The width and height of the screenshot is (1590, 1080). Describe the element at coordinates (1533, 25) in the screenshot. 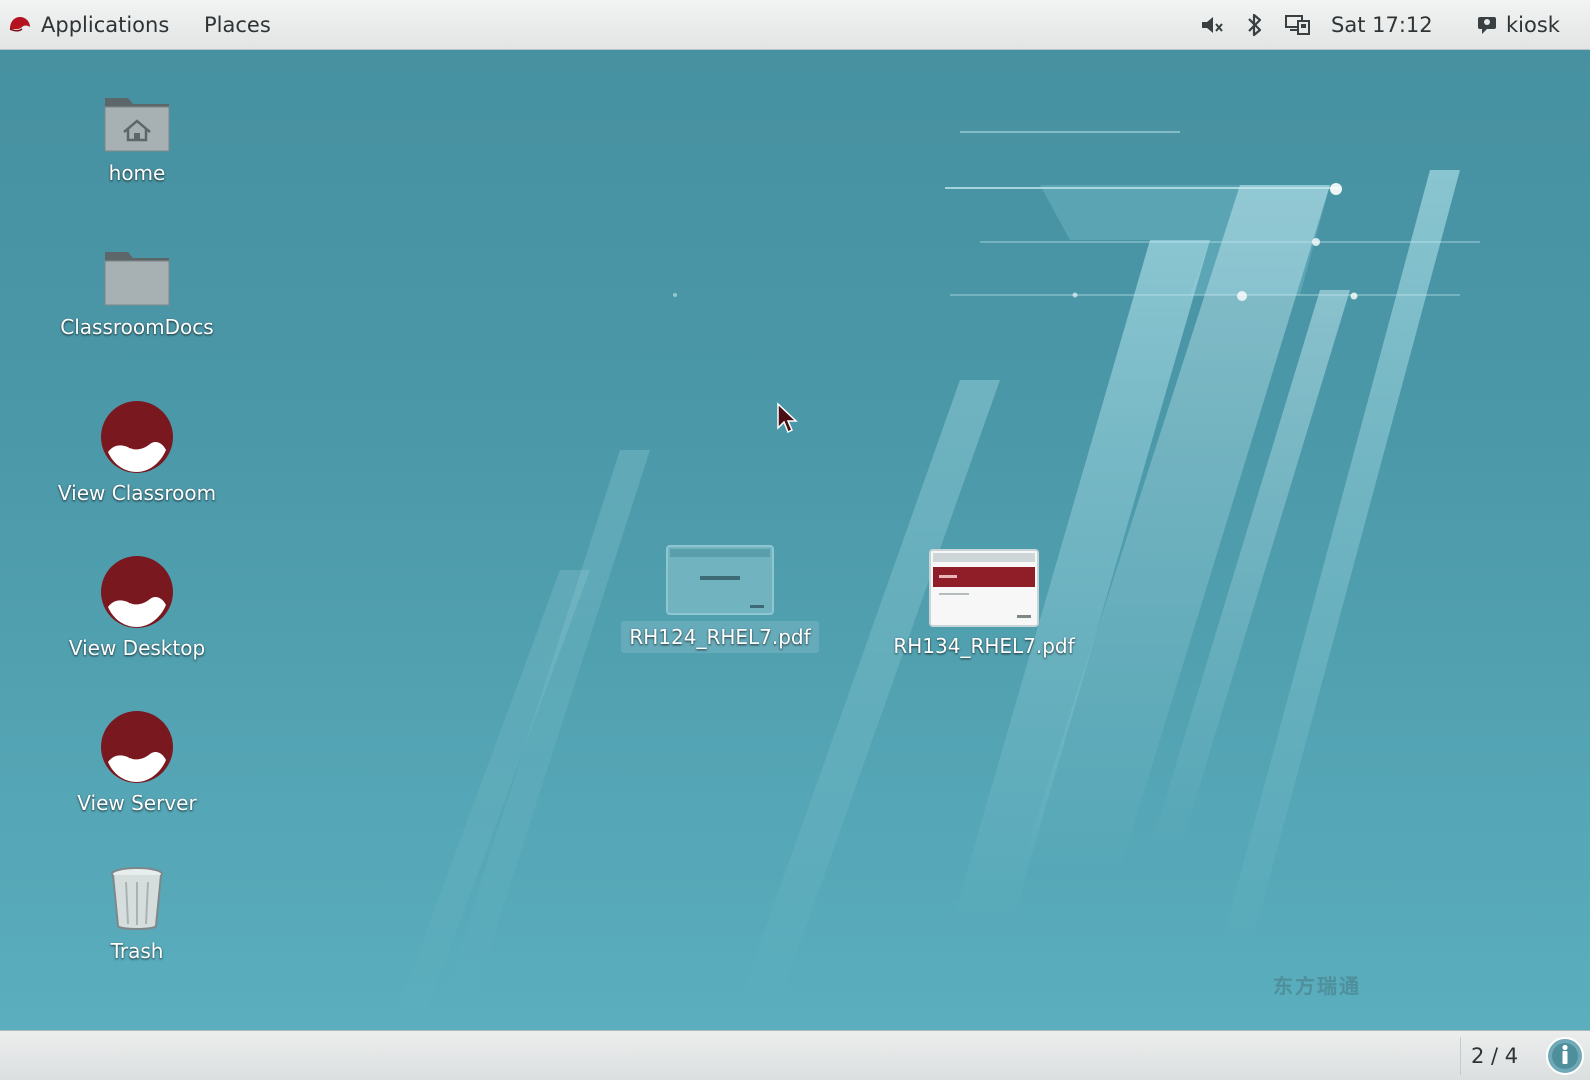

I see `user-label: kiosk` at that location.